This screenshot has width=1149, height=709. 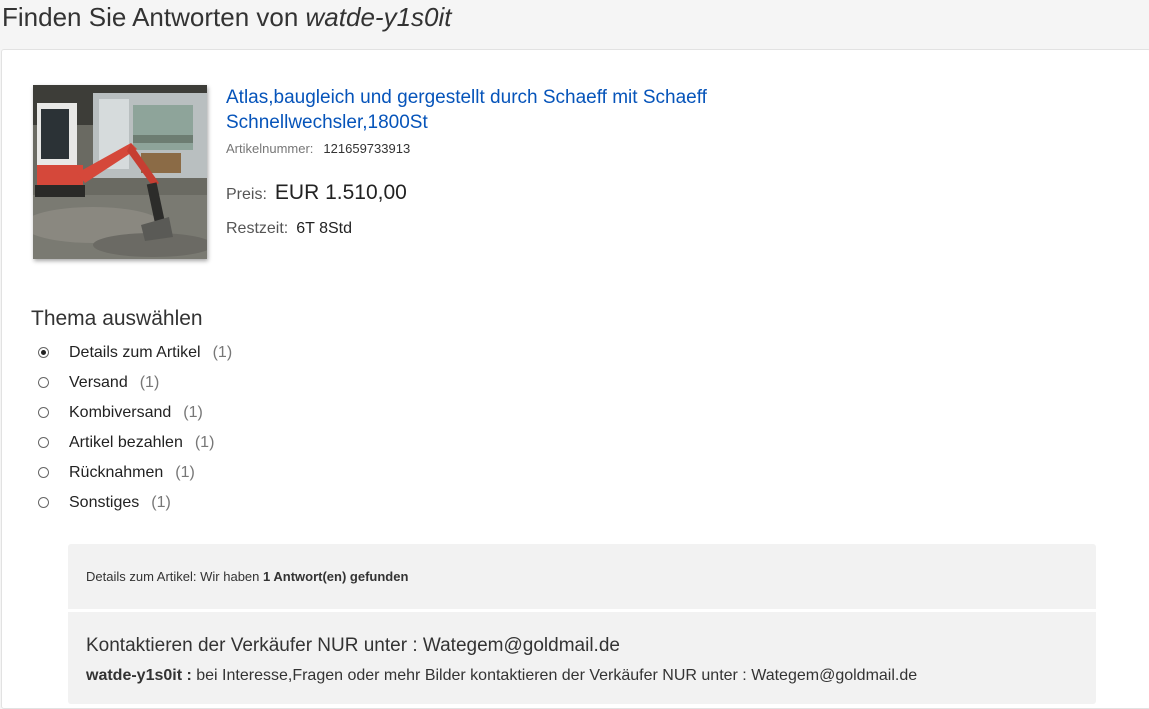 I want to click on topic-label: Artikel bezahlen, so click(x=126, y=442).